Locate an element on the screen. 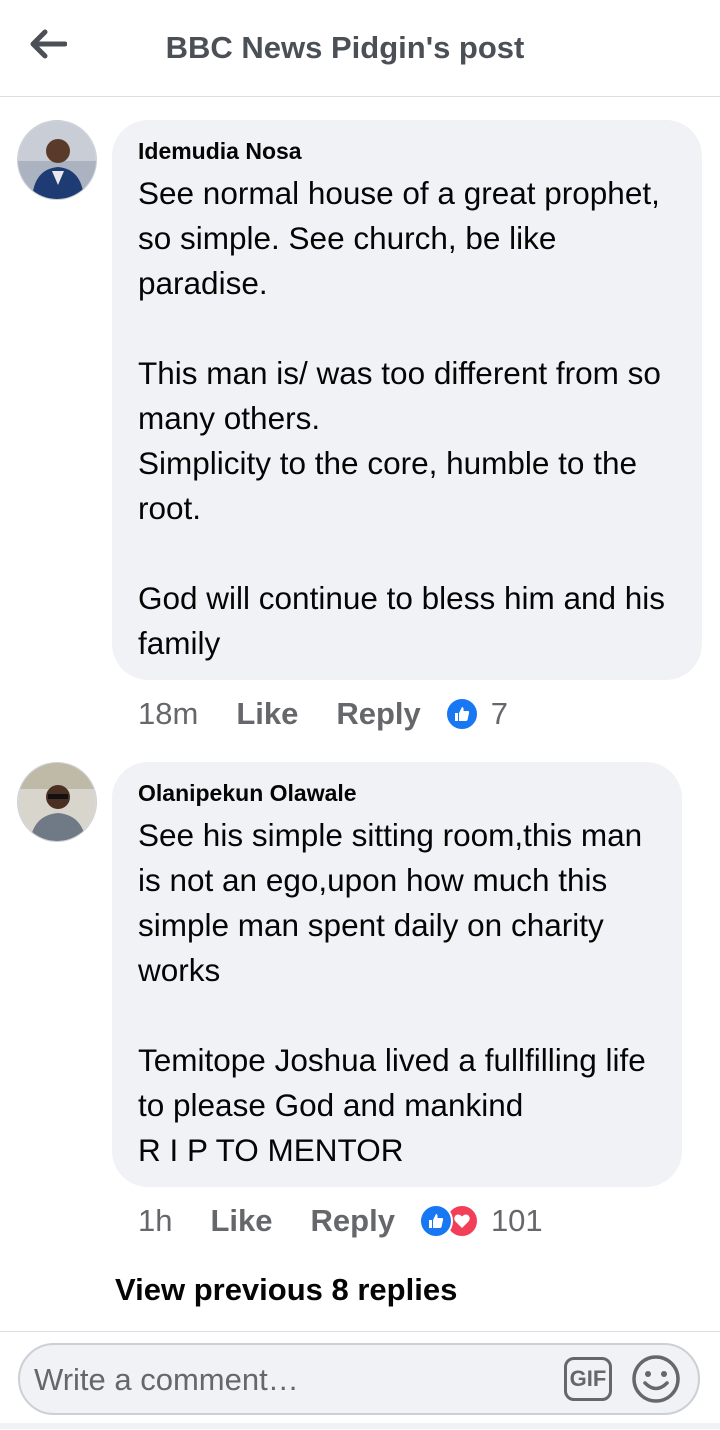 This screenshot has width=720, height=1430. comment-input-container: GIF is located at coordinates (359, 1379).